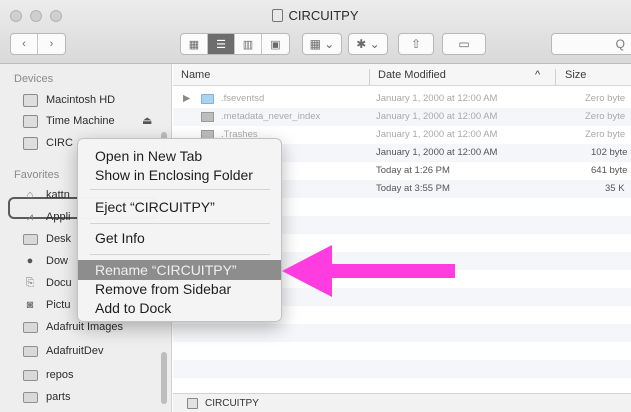 This screenshot has height=412, width=631. Describe the element at coordinates (323, 15) in the screenshot. I see `window-title-text: CIRCUITPY` at that location.